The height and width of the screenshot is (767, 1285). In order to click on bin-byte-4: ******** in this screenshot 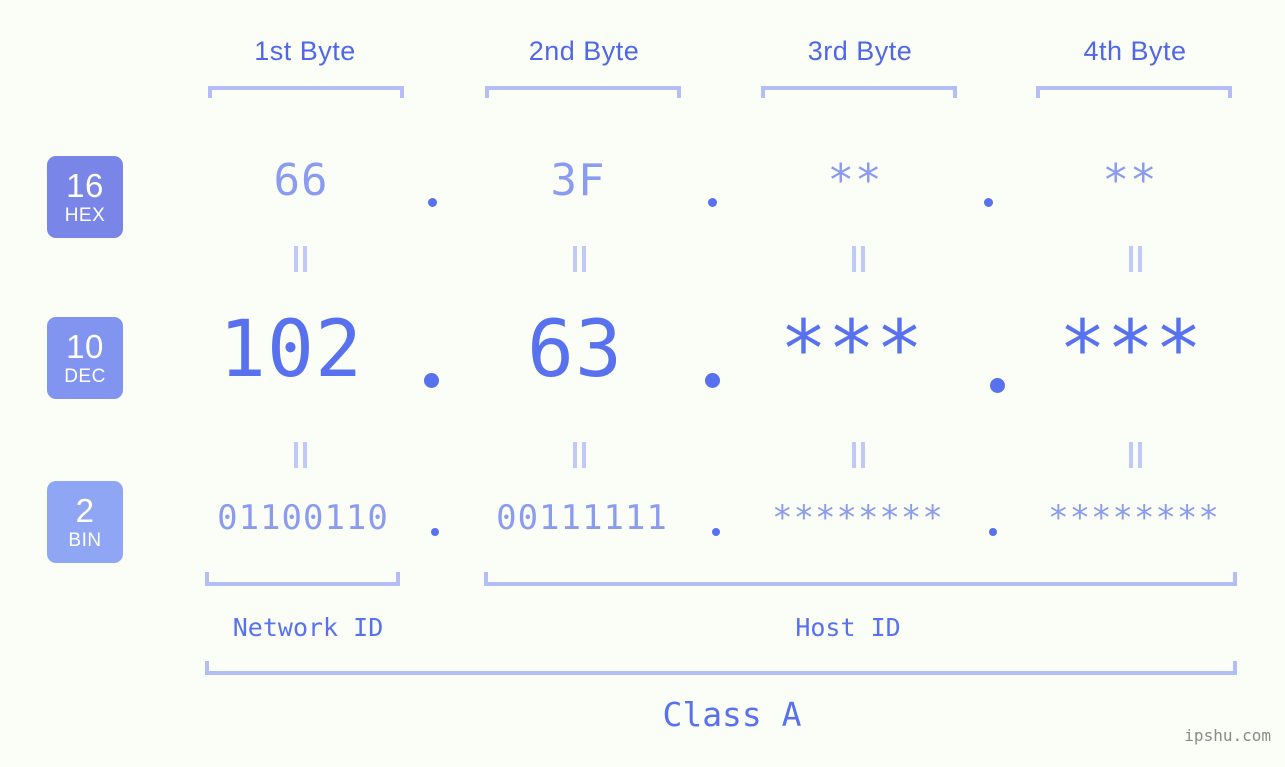, I will do `click(1134, 518)`.